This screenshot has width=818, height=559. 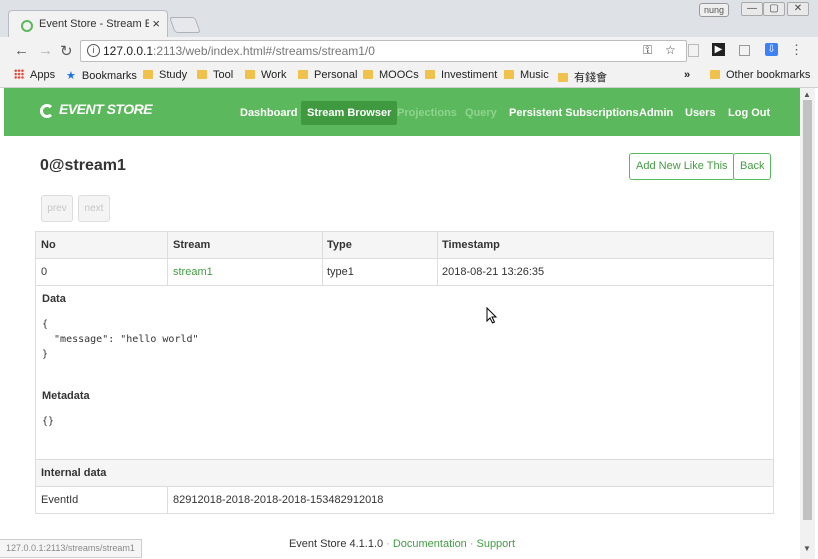 I want to click on bookmark-study: Study, so click(x=165, y=75).